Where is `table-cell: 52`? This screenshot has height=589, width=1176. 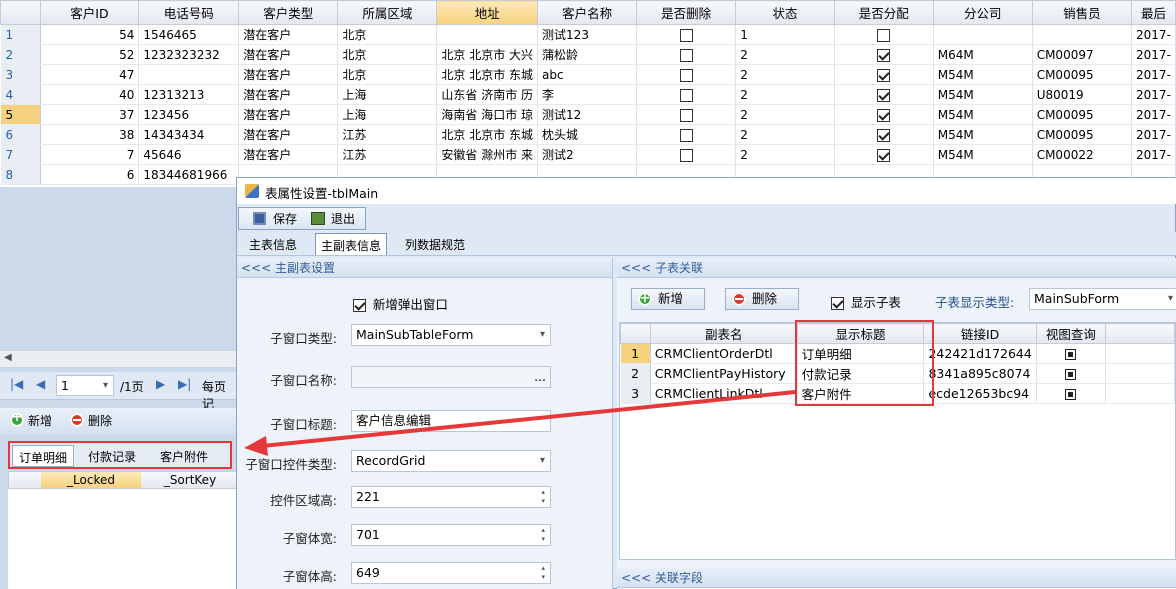 table-cell: 52 is located at coordinates (90, 54).